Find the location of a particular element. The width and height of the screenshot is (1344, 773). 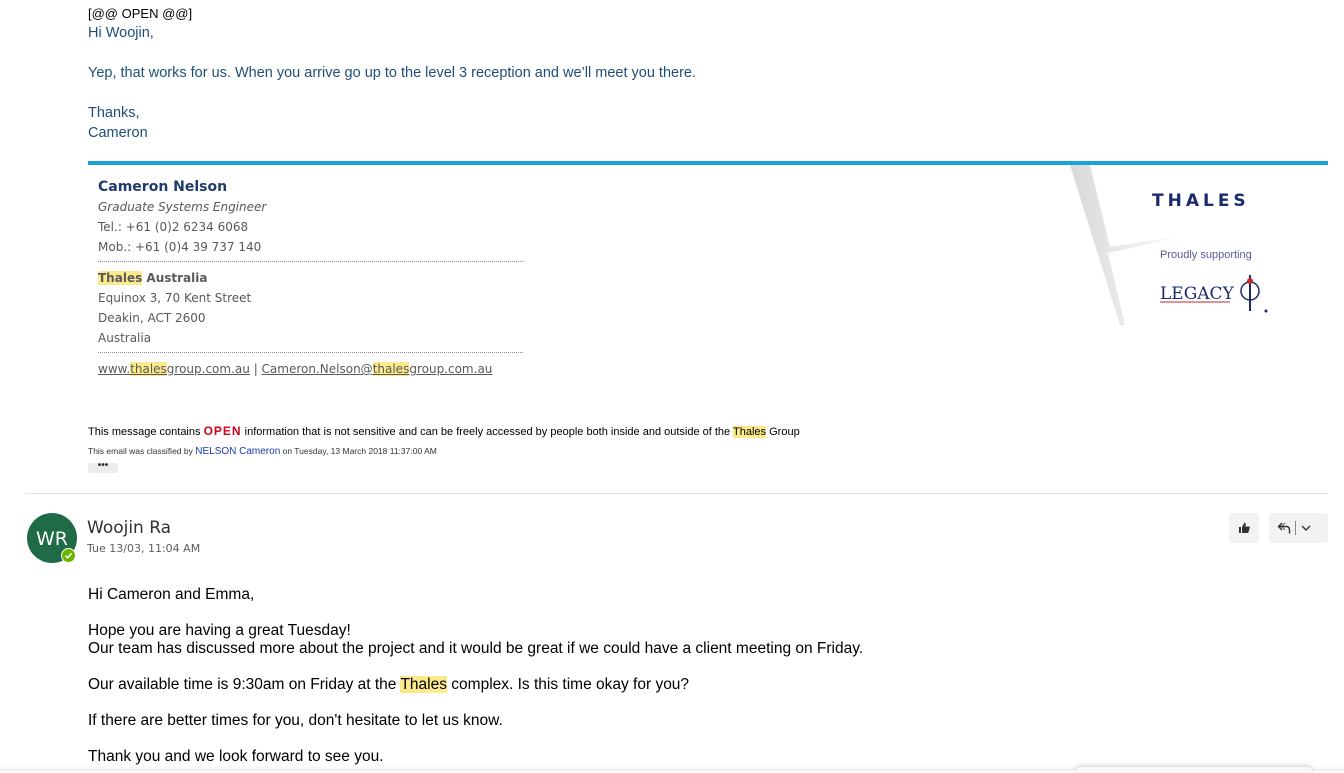

reply-all-button is located at coordinates (1298, 528).